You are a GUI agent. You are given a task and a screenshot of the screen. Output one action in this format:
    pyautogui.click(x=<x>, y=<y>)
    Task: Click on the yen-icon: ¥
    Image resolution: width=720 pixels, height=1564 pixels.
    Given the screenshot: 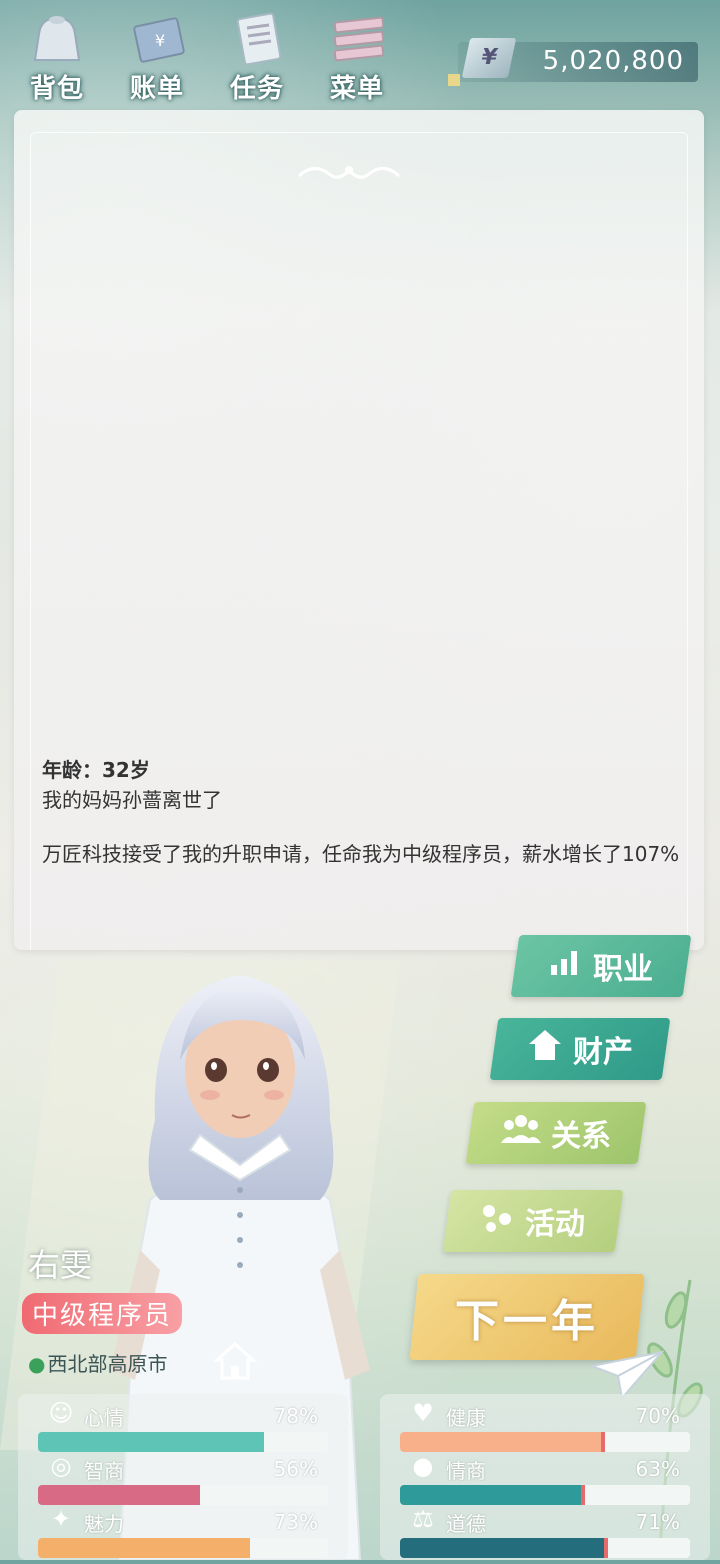 What is the action you would take?
    pyautogui.click(x=489, y=58)
    